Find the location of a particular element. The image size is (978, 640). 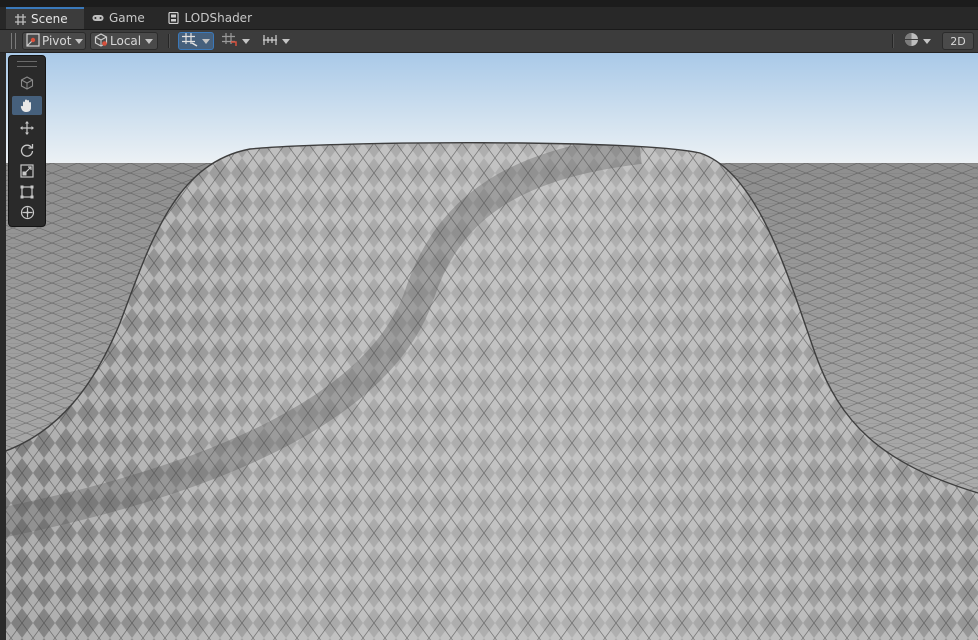

scene-tools-overlay is located at coordinates (27, 141).